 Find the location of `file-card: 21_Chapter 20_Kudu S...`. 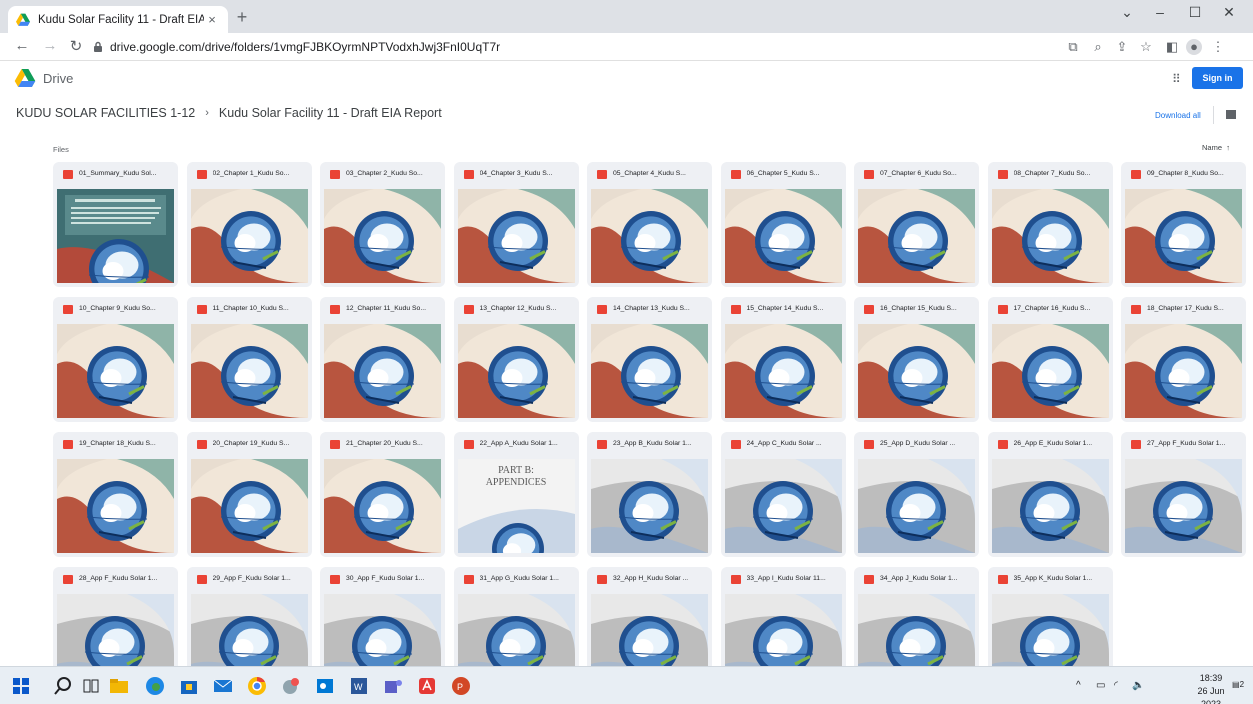

file-card: 21_Chapter 20_Kudu S... is located at coordinates (382, 494).